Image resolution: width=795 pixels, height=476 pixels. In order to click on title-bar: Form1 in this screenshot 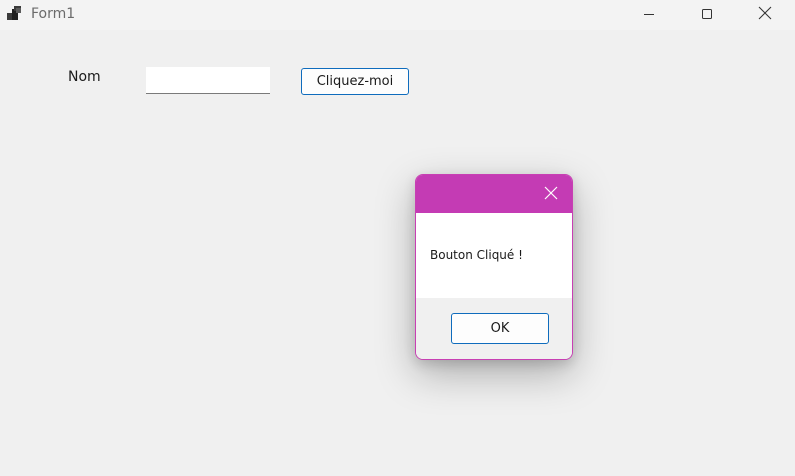, I will do `click(397, 15)`.